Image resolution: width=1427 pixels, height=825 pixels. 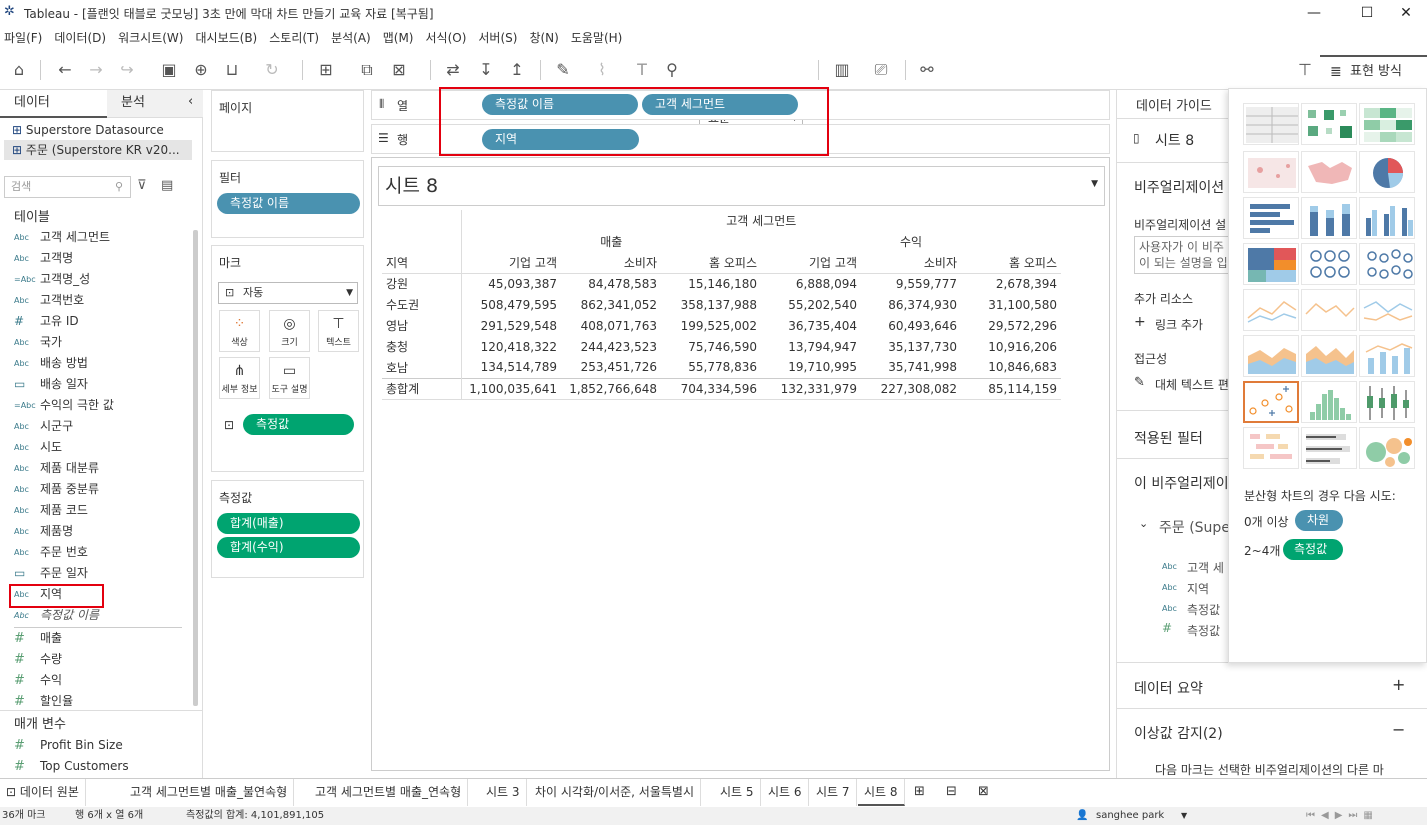 I want to click on sheet-nav-icons: ⏮◀▶⏭▦, so click(x=1342, y=816).